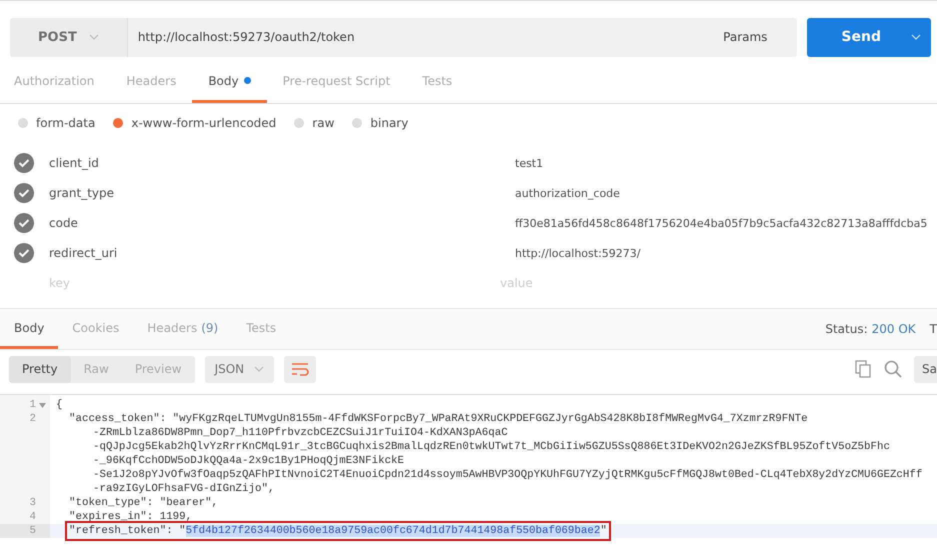 The width and height of the screenshot is (937, 549). I want to click on param-key: grant_type, so click(274, 193).